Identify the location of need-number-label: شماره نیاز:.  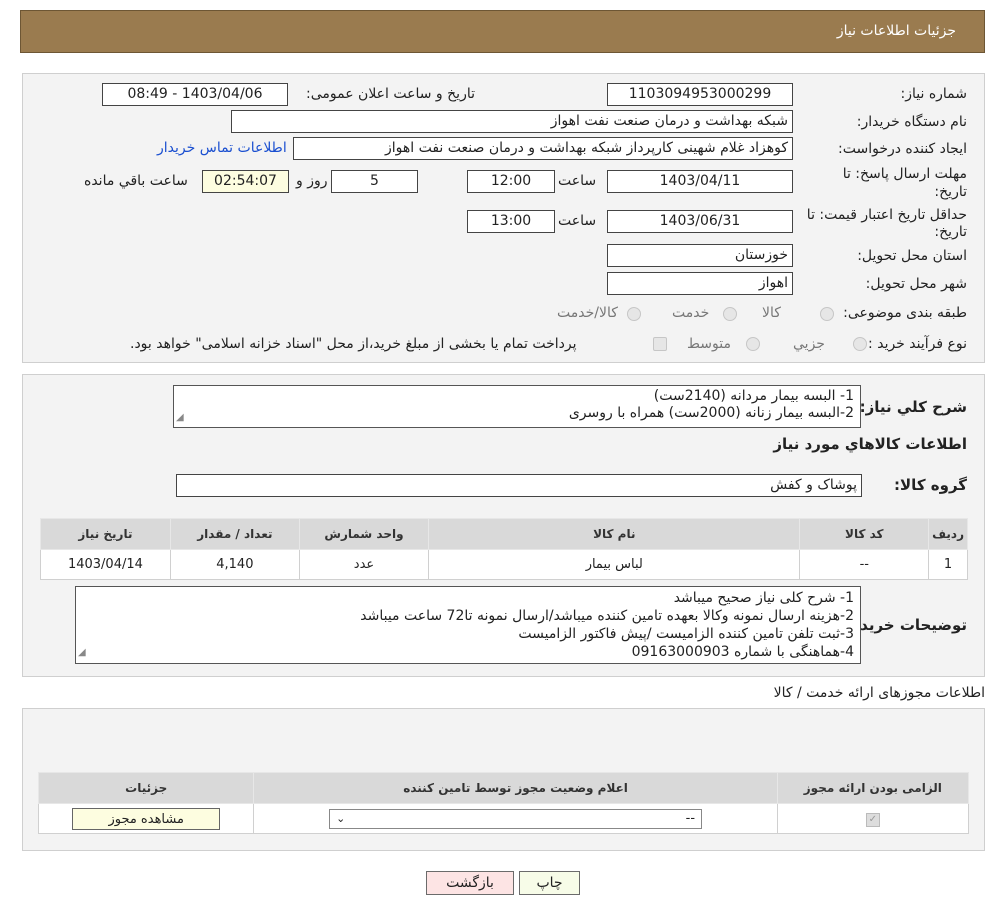
(934, 94).